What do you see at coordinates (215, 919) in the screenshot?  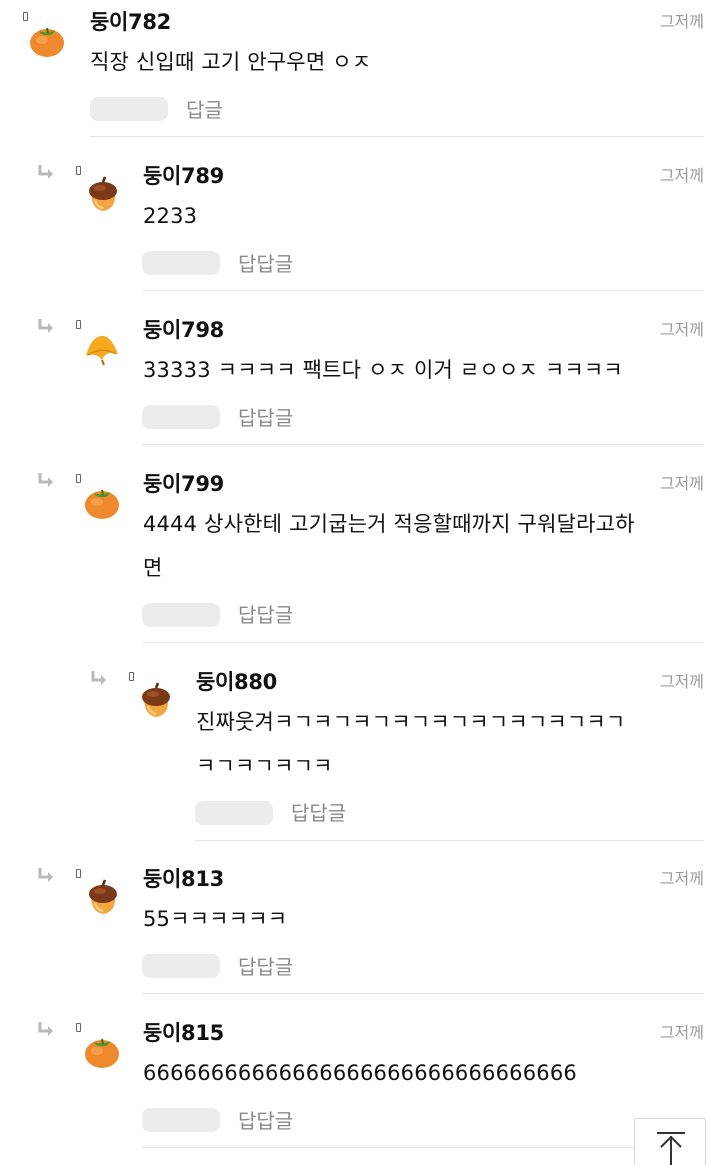 I see `comment-text: 55ㅋㅋㅋㅋㅋㅋ` at bounding box center [215, 919].